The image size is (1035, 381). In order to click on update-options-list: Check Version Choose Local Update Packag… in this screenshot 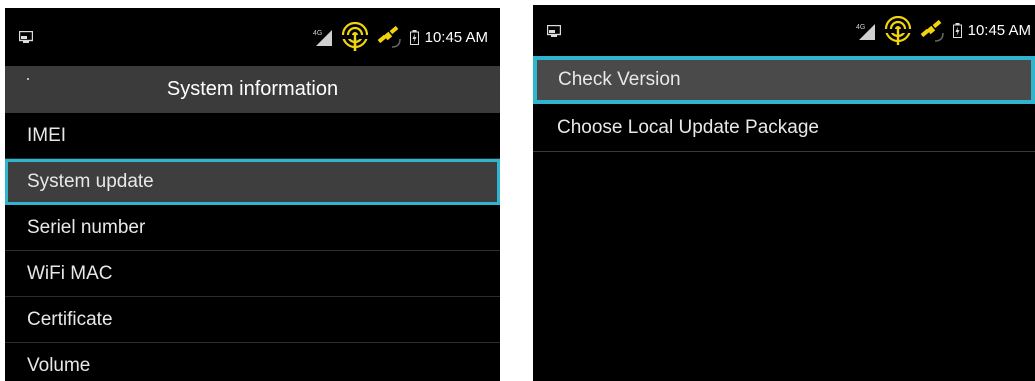, I will do `click(784, 104)`.